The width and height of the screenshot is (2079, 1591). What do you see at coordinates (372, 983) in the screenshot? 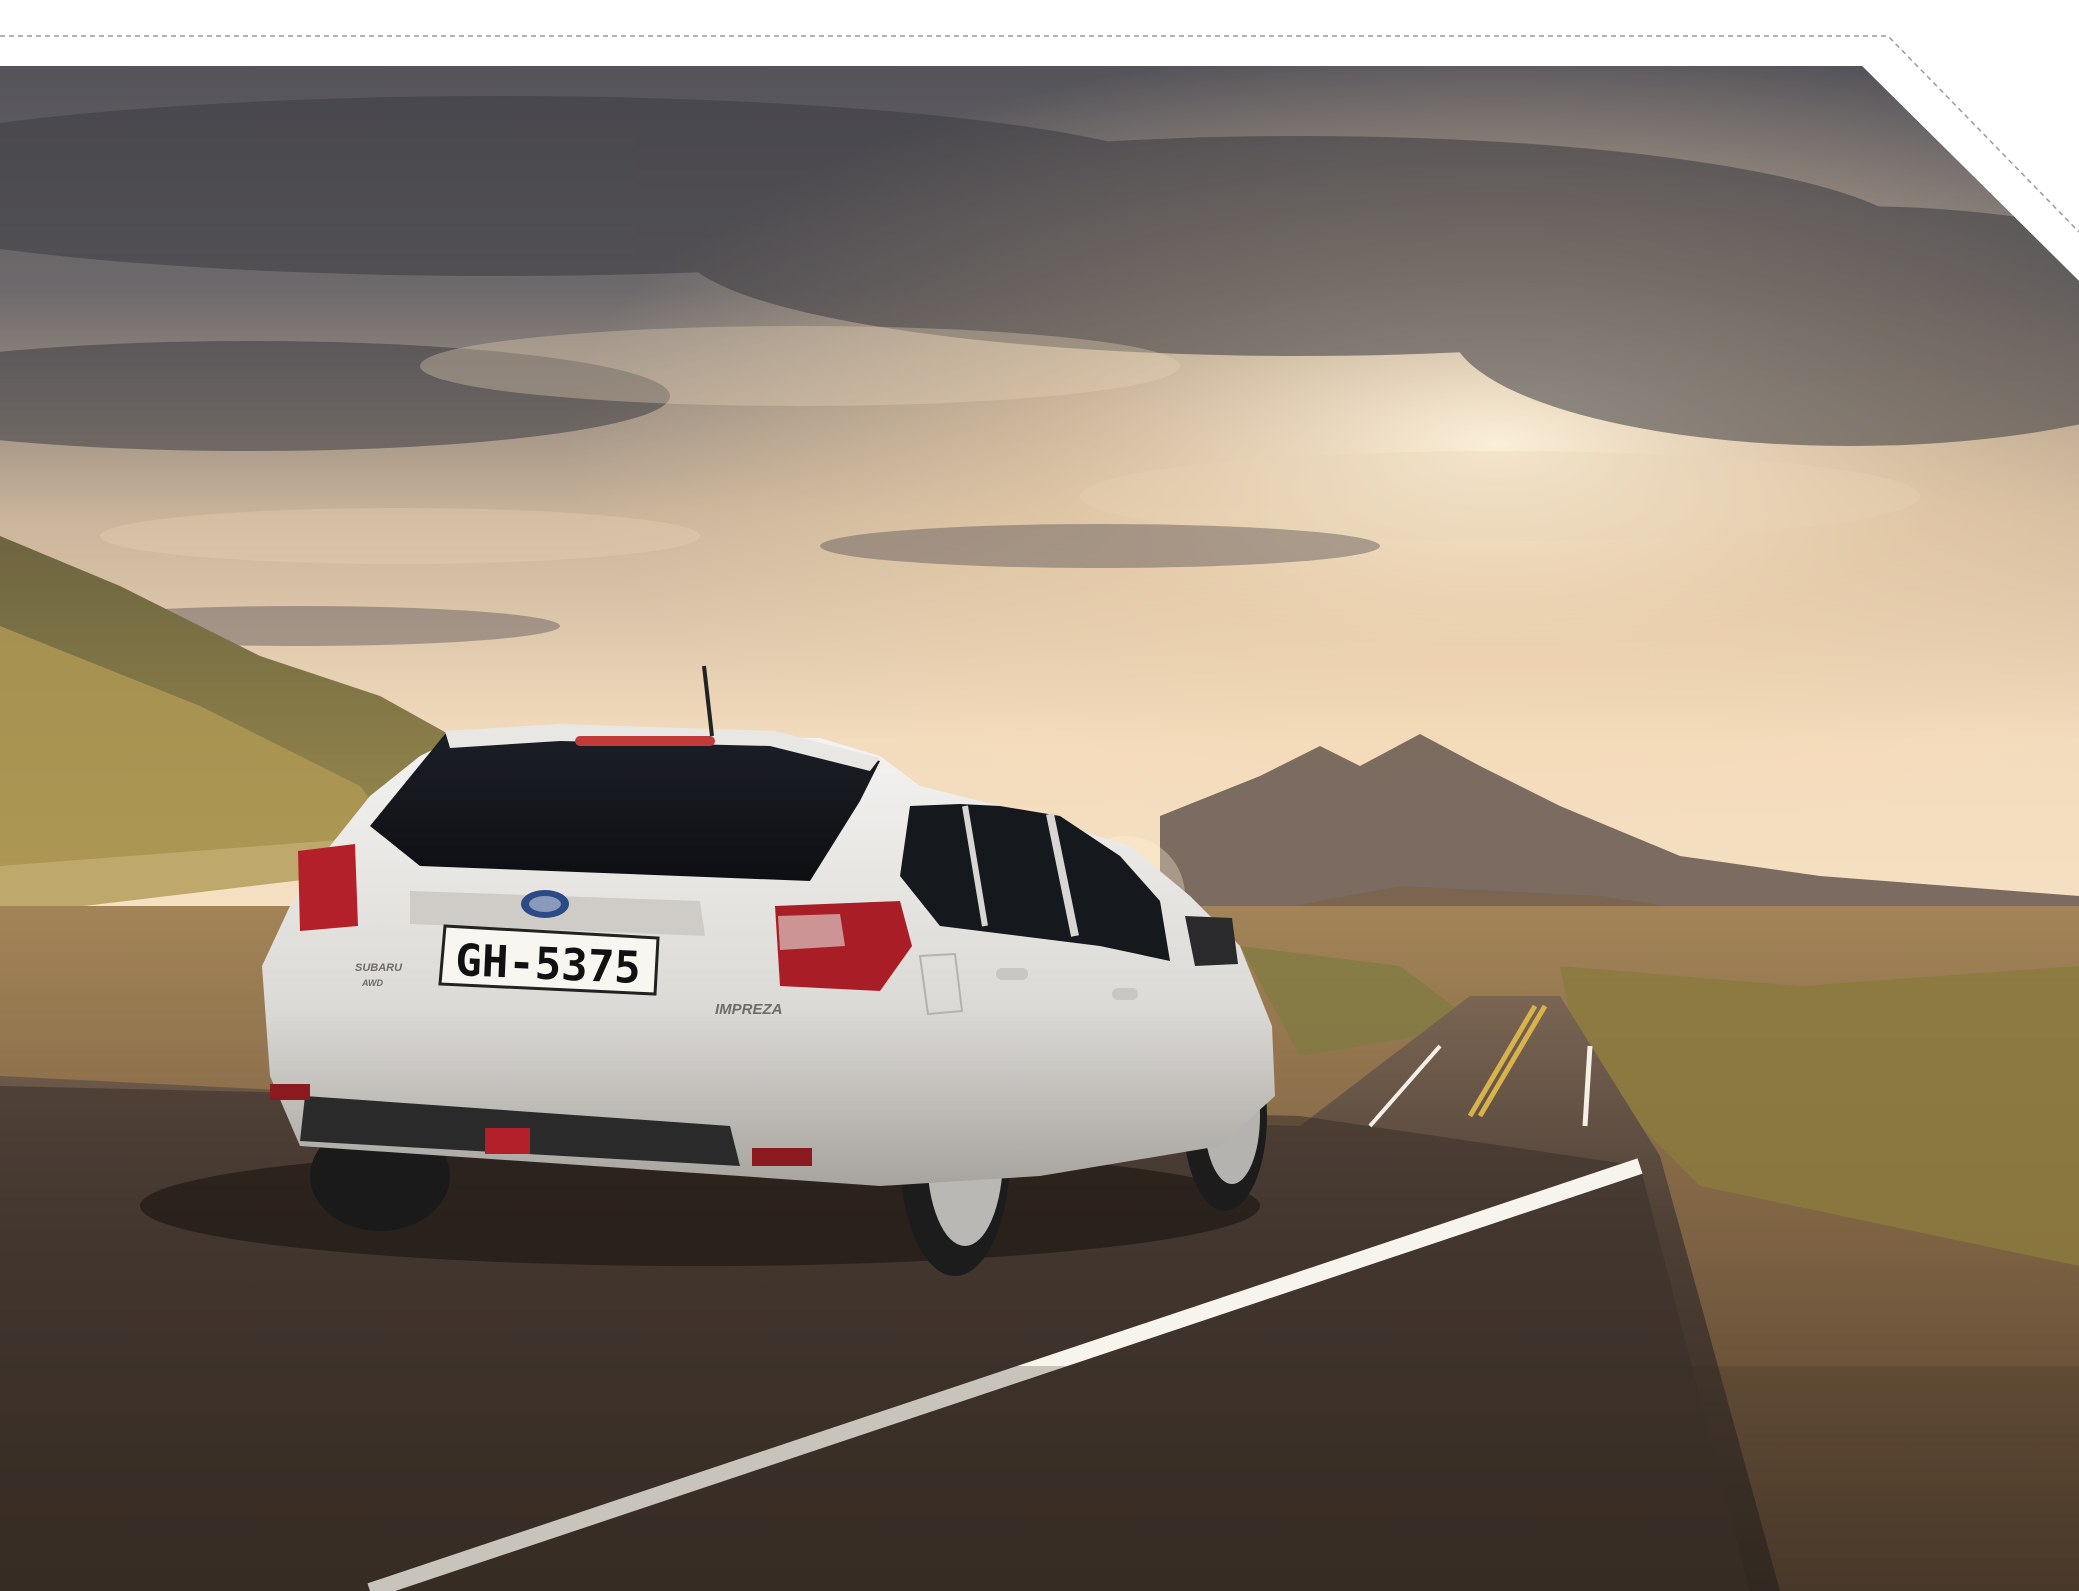
I see `drive-badge-text: AWD` at bounding box center [372, 983].